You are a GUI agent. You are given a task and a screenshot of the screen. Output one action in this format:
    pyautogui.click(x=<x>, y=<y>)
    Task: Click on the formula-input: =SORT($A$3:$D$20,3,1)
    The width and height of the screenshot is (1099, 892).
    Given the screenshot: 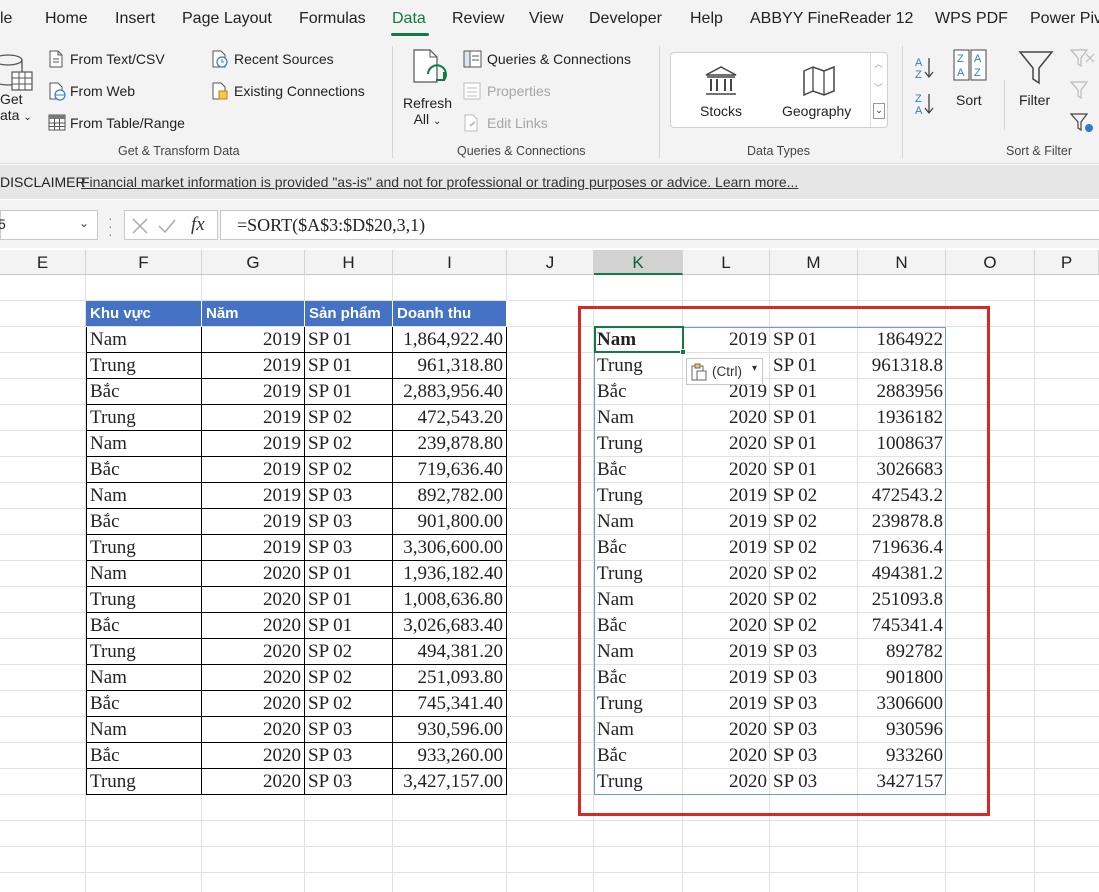 What is the action you would take?
    pyautogui.click(x=659, y=225)
    